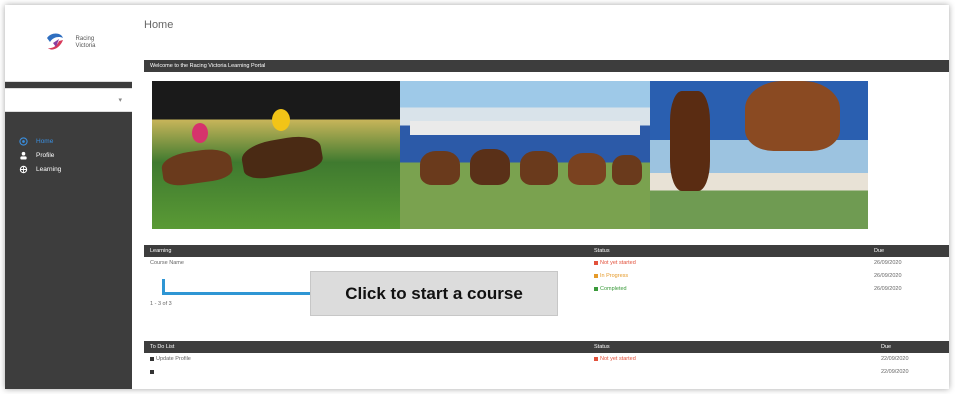 This screenshot has height=394, width=955. I want to click on status-cell: Completed, so click(610, 289).